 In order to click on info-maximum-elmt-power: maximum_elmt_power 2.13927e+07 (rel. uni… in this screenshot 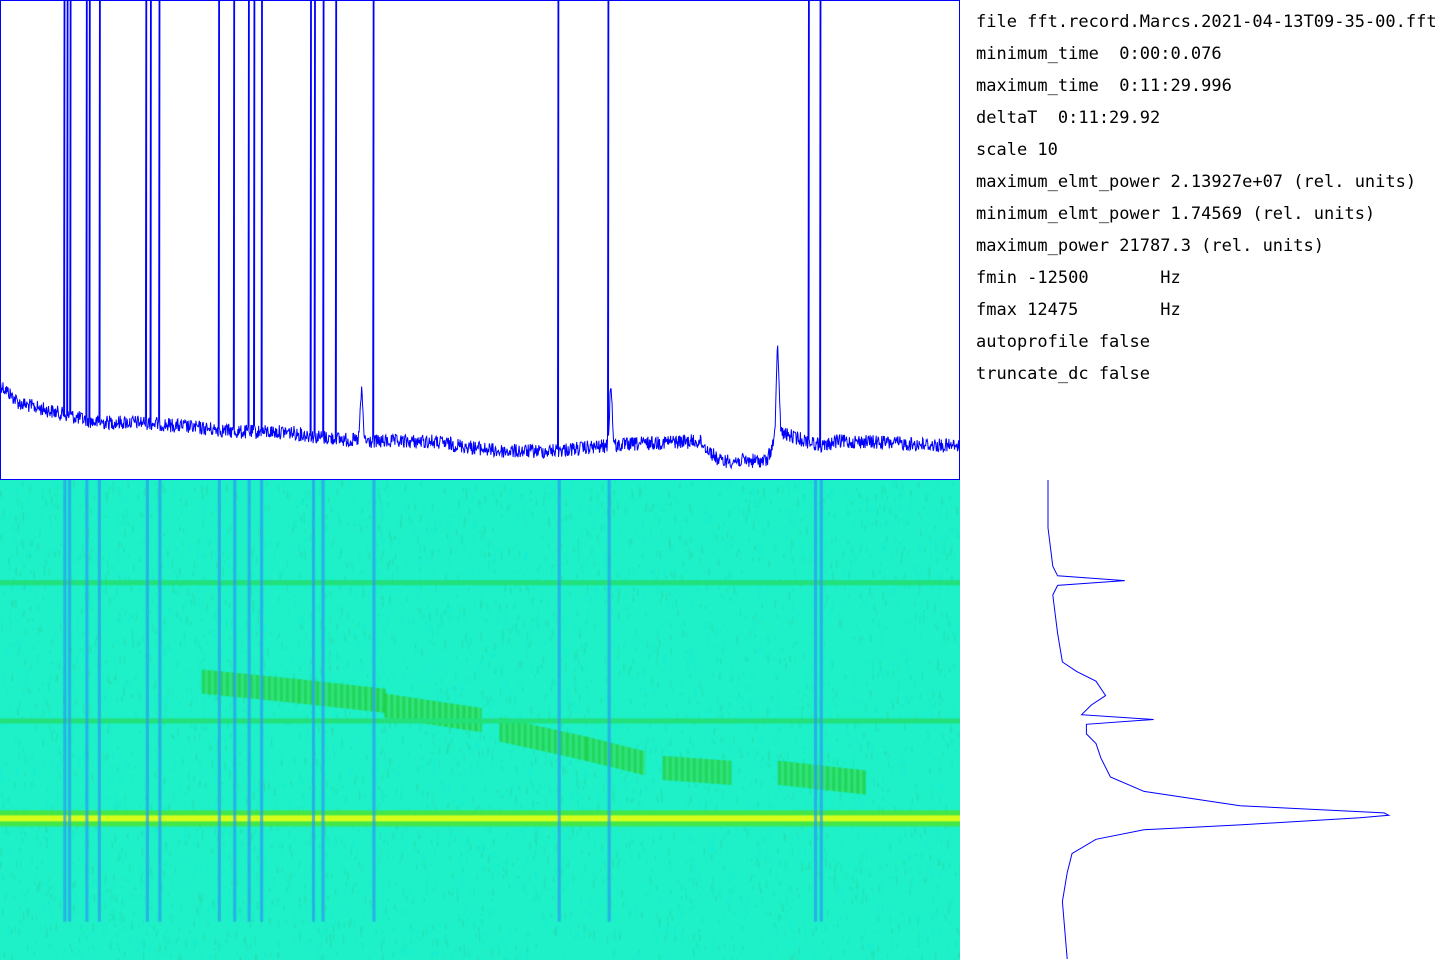, I will do `click(1196, 182)`.